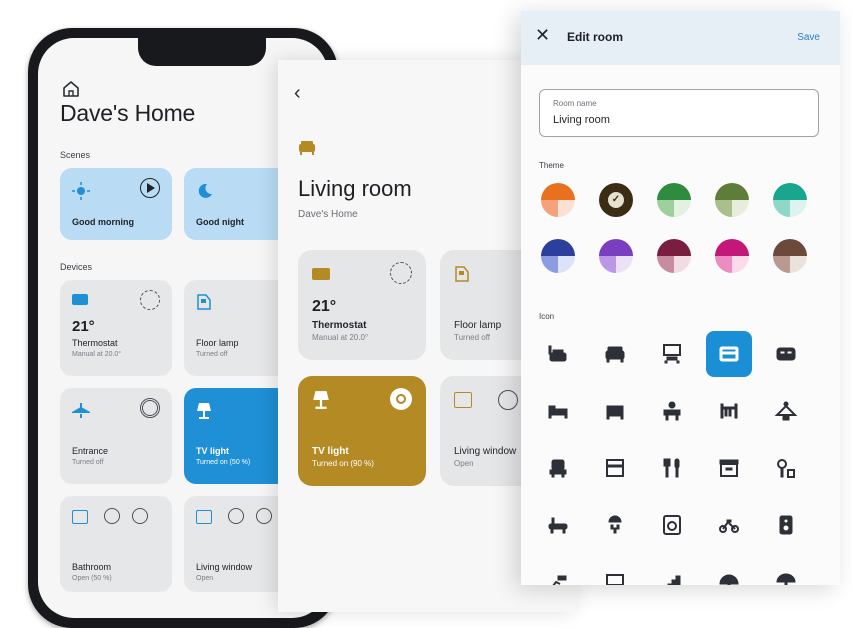 This screenshot has width=852, height=628. Describe the element at coordinates (808, 37) in the screenshot. I see `save-button: Save` at that location.